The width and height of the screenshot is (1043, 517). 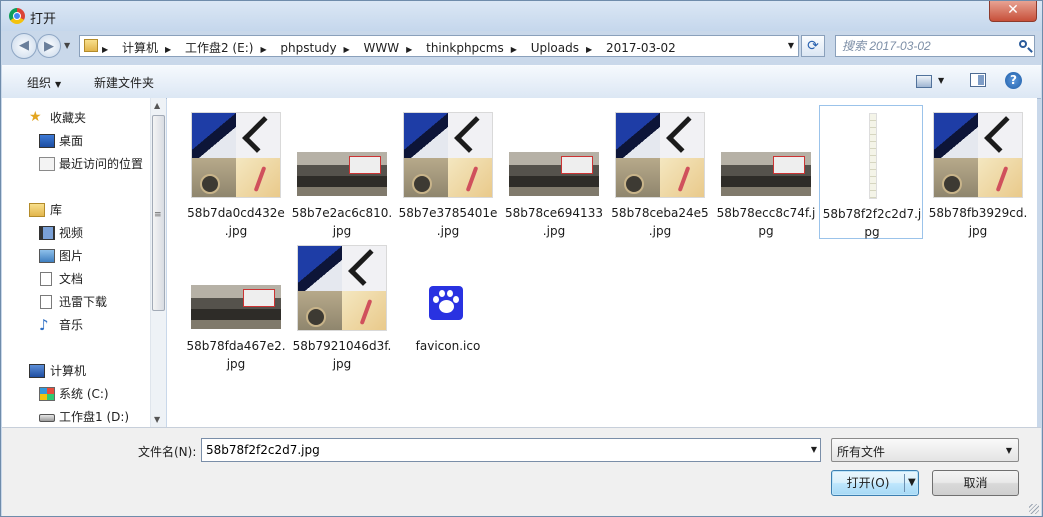 What do you see at coordinates (660, 172) in the screenshot?
I see `file-item: 58b78ceba24e5 .jpg` at bounding box center [660, 172].